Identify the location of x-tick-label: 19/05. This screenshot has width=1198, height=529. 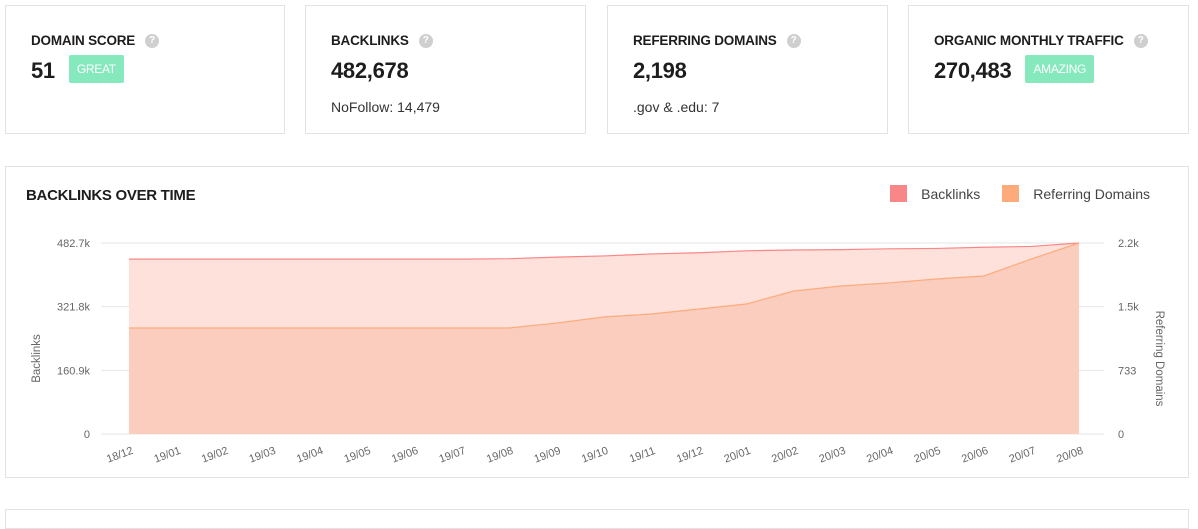
(357, 455).